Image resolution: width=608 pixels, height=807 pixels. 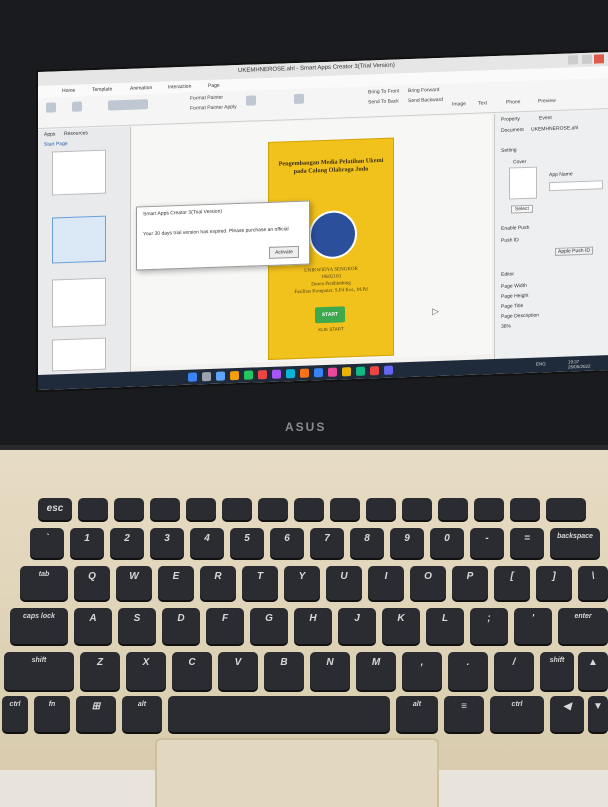 I want to click on key-o: O, so click(x=428, y=583).